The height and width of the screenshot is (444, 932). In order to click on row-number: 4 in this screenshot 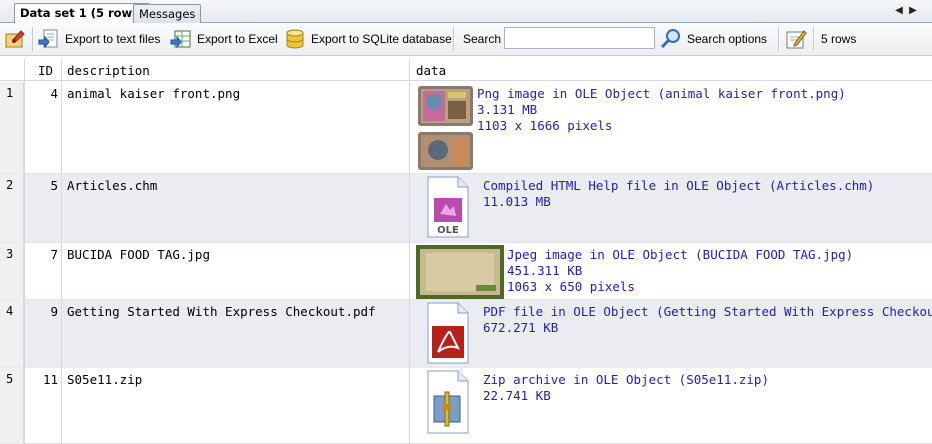, I will do `click(12, 333)`.